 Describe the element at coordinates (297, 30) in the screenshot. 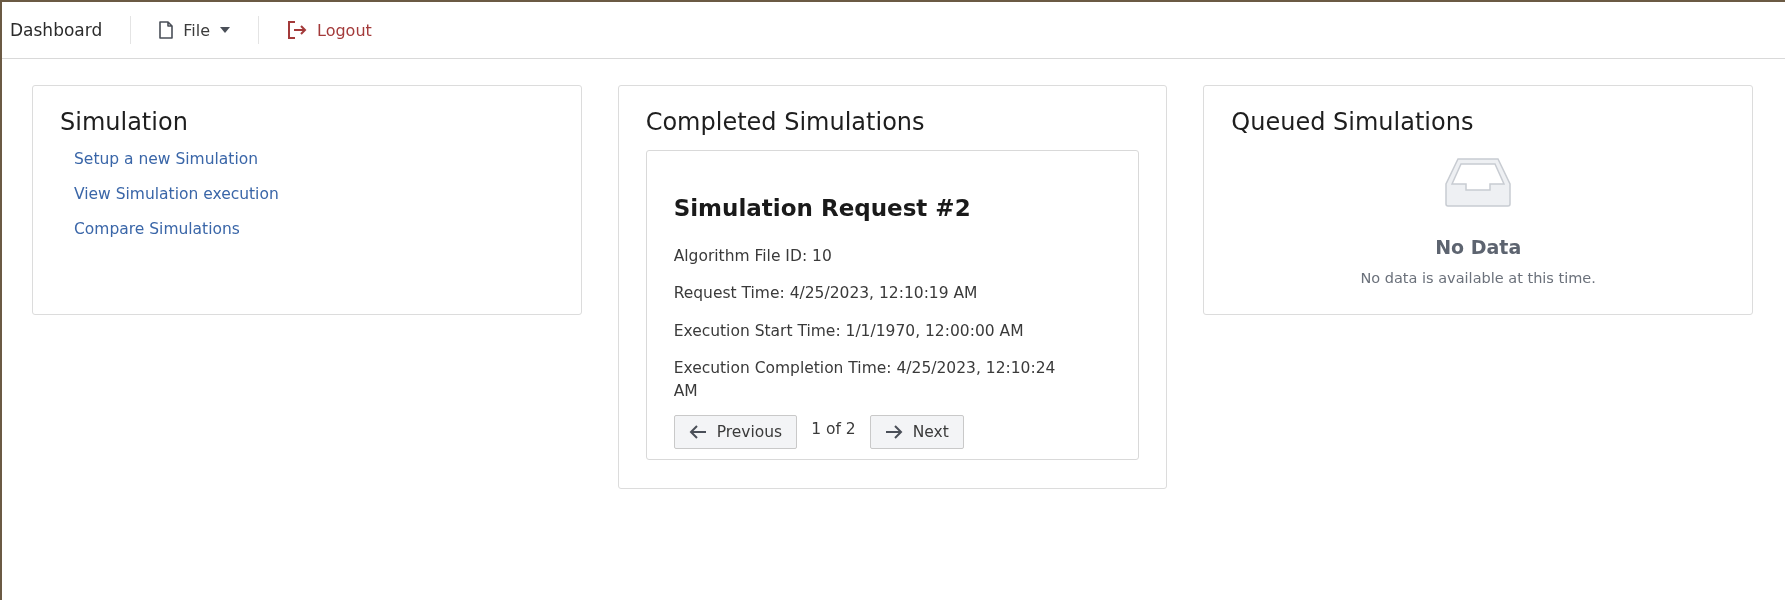

I see `logout-icon` at that location.